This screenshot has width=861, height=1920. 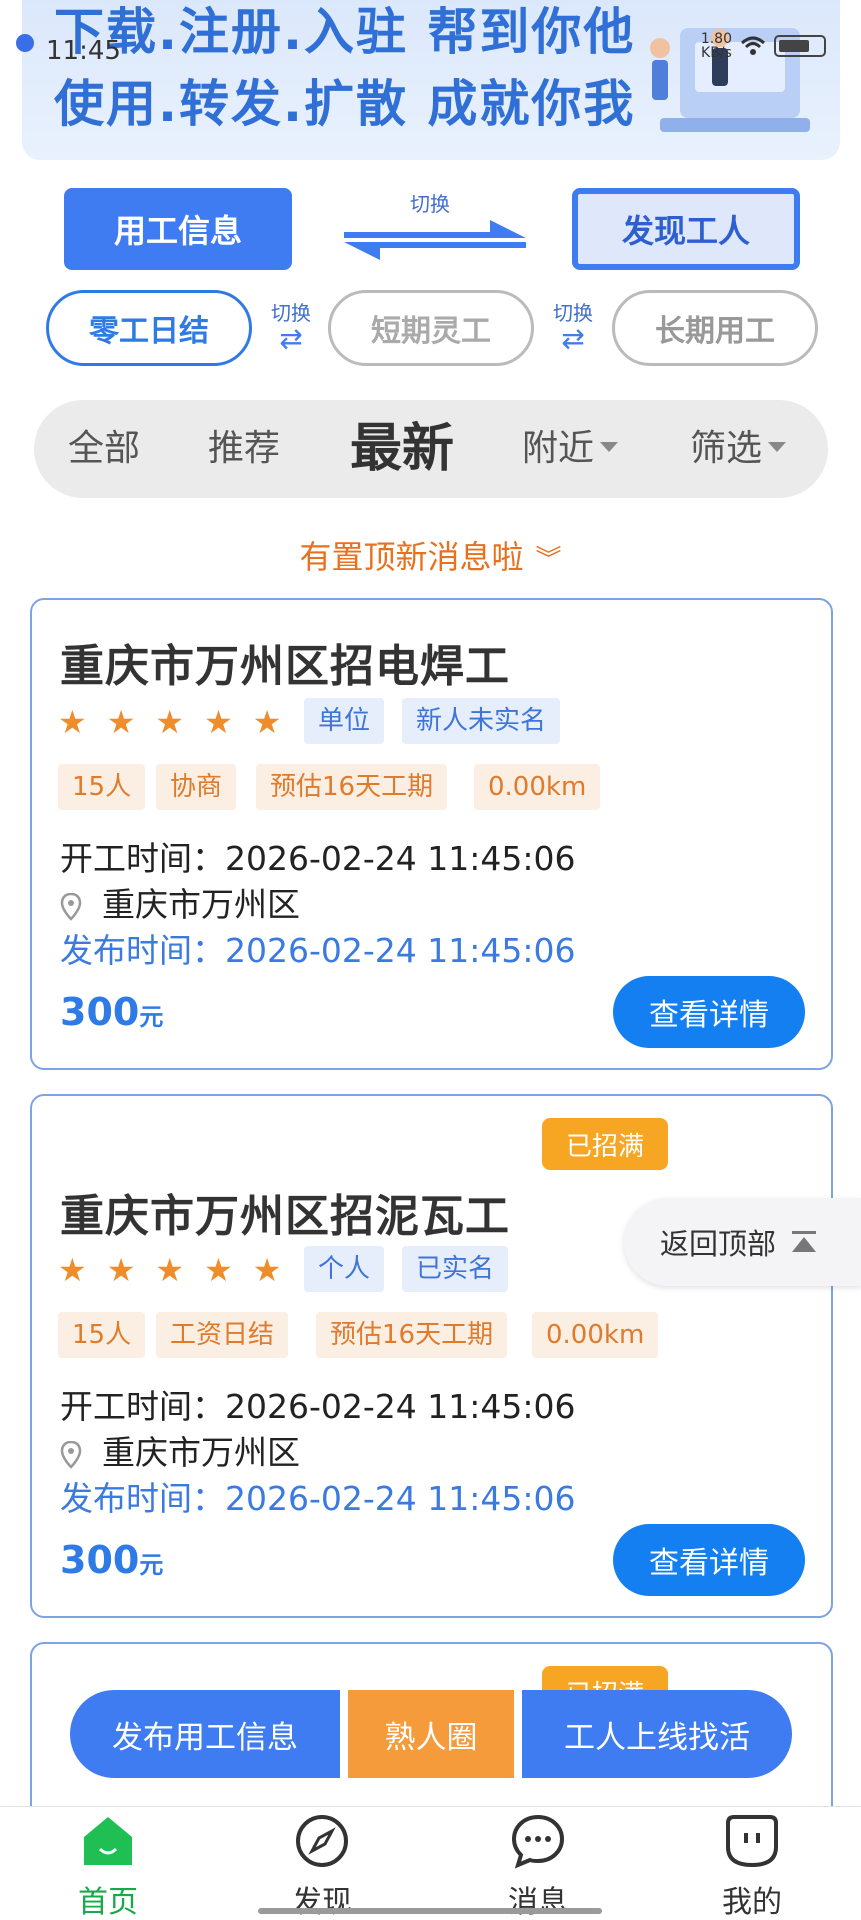 What do you see at coordinates (605, 1144) in the screenshot?
I see `recruitment-full-badge: 已招满` at bounding box center [605, 1144].